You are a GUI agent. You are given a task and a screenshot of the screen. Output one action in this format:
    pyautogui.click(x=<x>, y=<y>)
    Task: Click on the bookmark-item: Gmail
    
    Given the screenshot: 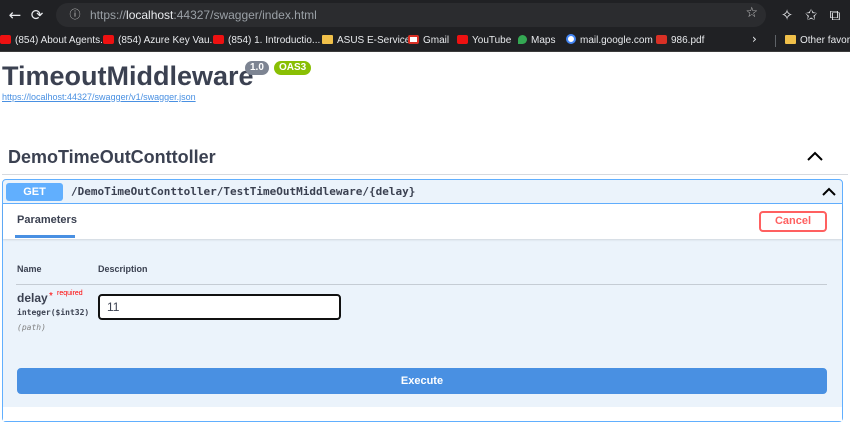 What is the action you would take?
    pyautogui.click(x=428, y=41)
    